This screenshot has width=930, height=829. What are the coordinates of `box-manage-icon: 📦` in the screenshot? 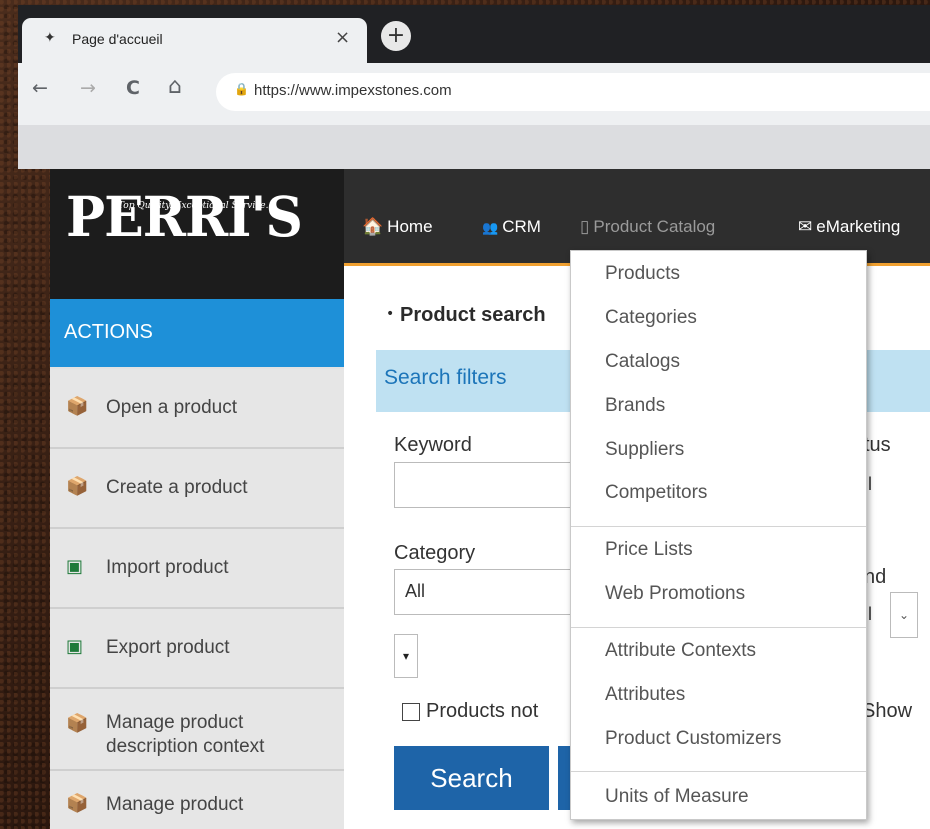 It's located at (77, 803).